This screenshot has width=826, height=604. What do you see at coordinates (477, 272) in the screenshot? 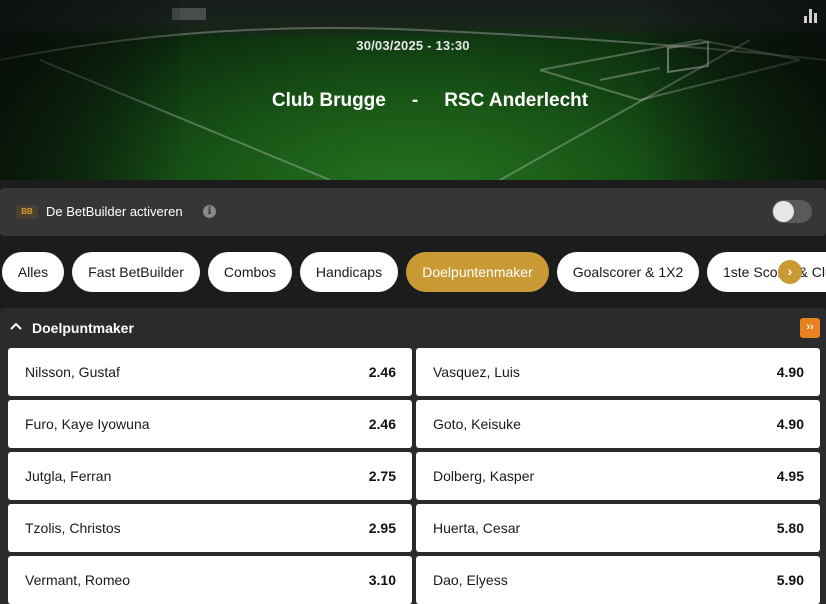
I see `chip-doelpuntenmaker: Doelpuntenmaker` at bounding box center [477, 272].